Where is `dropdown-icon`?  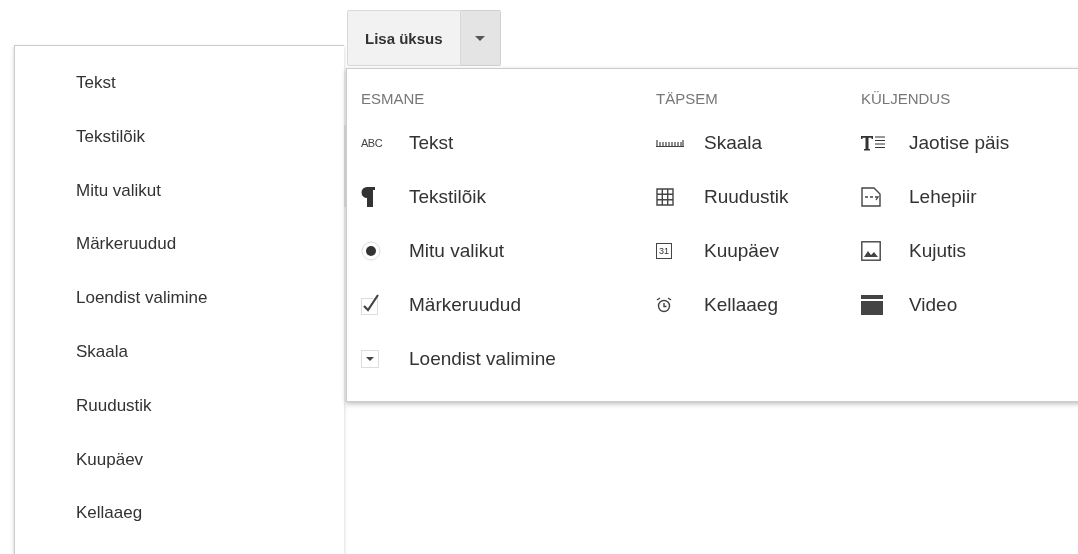
dropdown-icon is located at coordinates (370, 359).